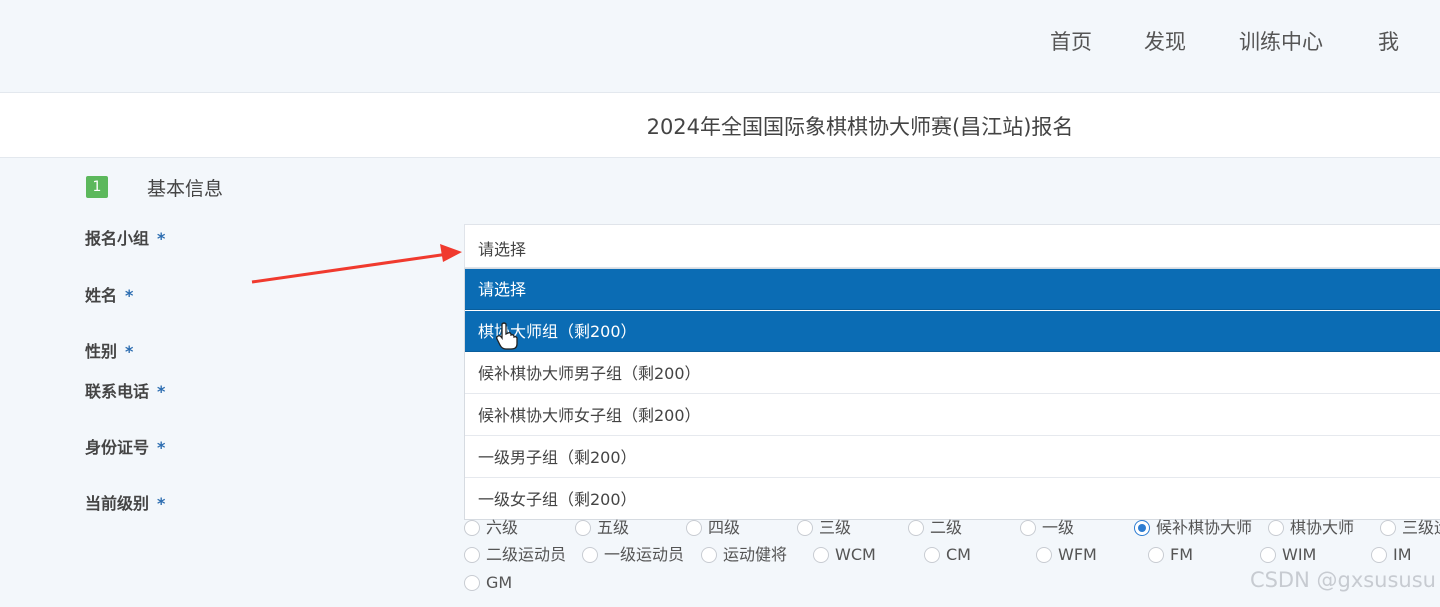 This screenshot has height=607, width=1440. I want to click on level-radio: WFM, so click(1066, 555).